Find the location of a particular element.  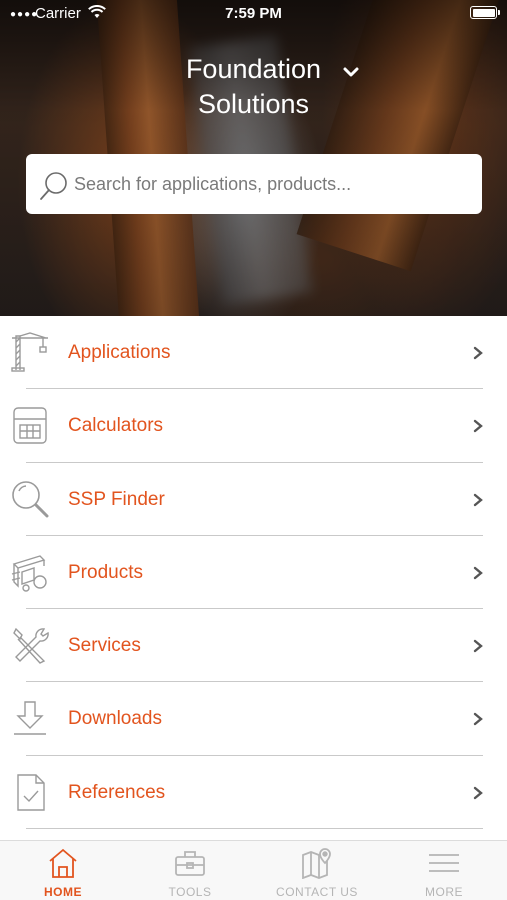

menu-item-calculators: Calculators is located at coordinates (253, 426).